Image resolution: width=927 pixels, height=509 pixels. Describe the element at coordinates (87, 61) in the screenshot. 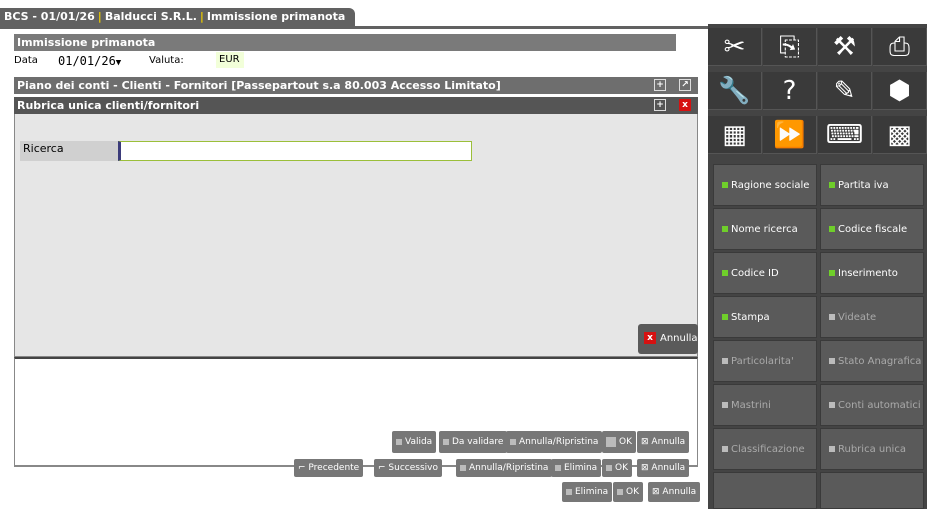

I see `date-value: 01/01/26` at that location.